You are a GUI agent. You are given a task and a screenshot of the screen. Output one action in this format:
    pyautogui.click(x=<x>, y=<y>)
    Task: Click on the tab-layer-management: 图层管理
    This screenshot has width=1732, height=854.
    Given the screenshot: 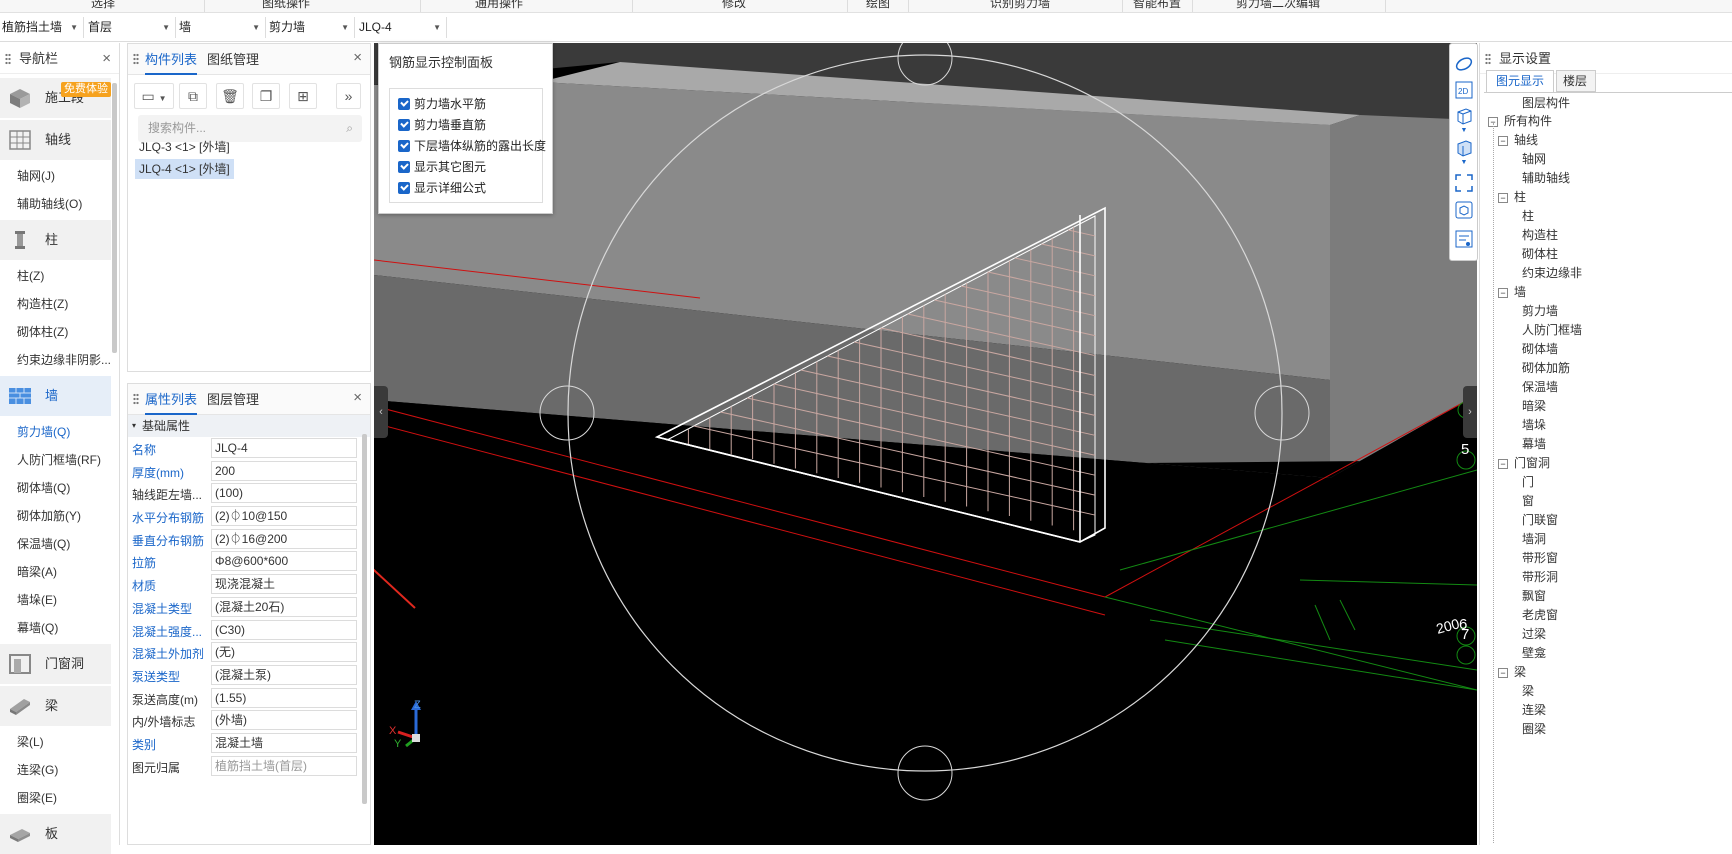 What is the action you would take?
    pyautogui.click(x=233, y=399)
    